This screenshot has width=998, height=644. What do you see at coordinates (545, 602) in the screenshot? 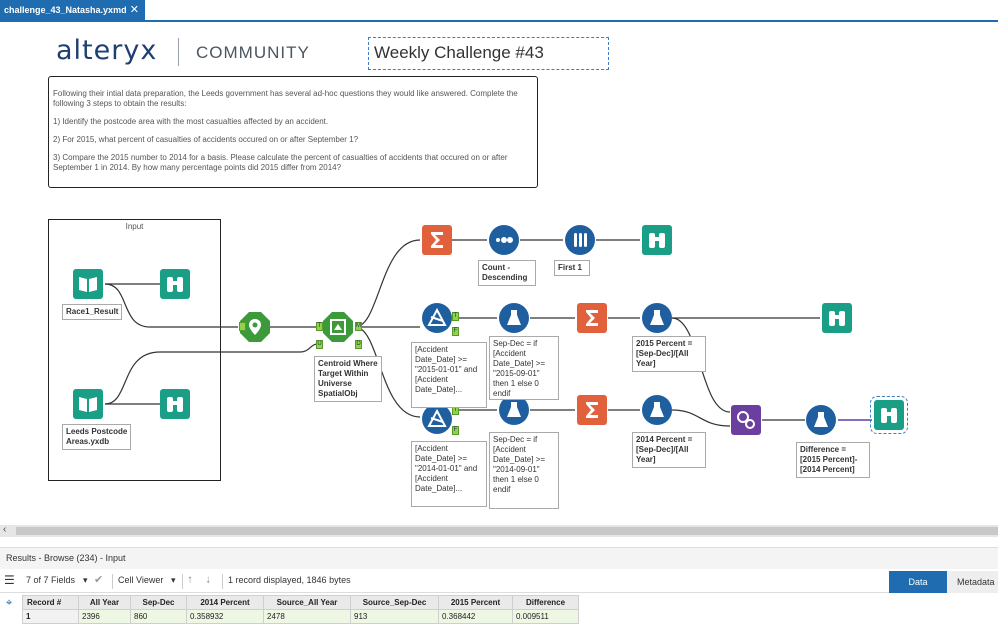
I see `col-difference: Difference` at bounding box center [545, 602].